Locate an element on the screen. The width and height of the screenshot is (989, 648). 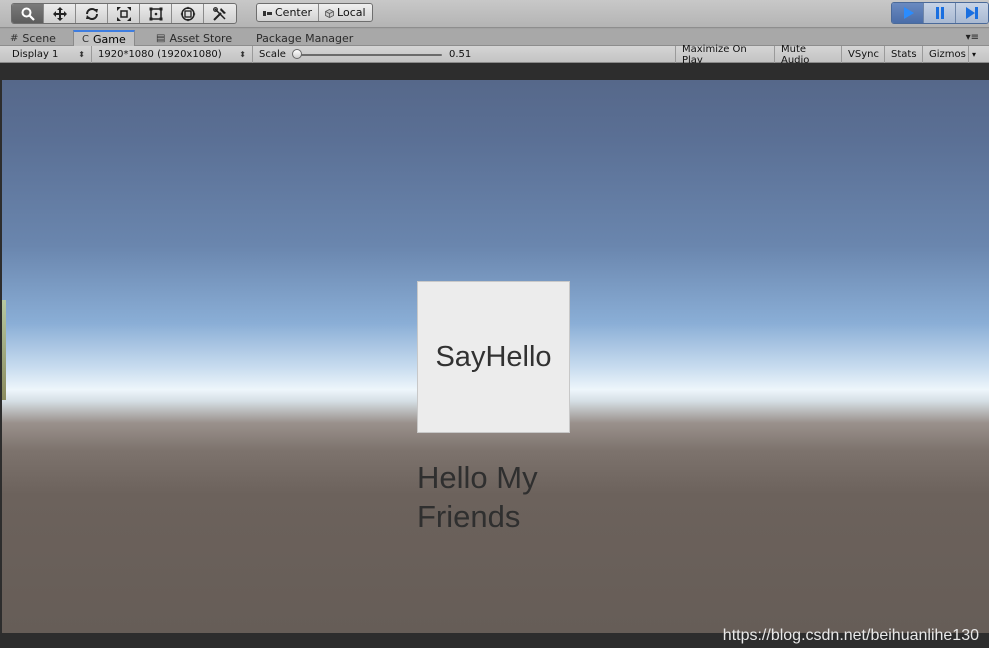
playback-controls is located at coordinates (940, 13).